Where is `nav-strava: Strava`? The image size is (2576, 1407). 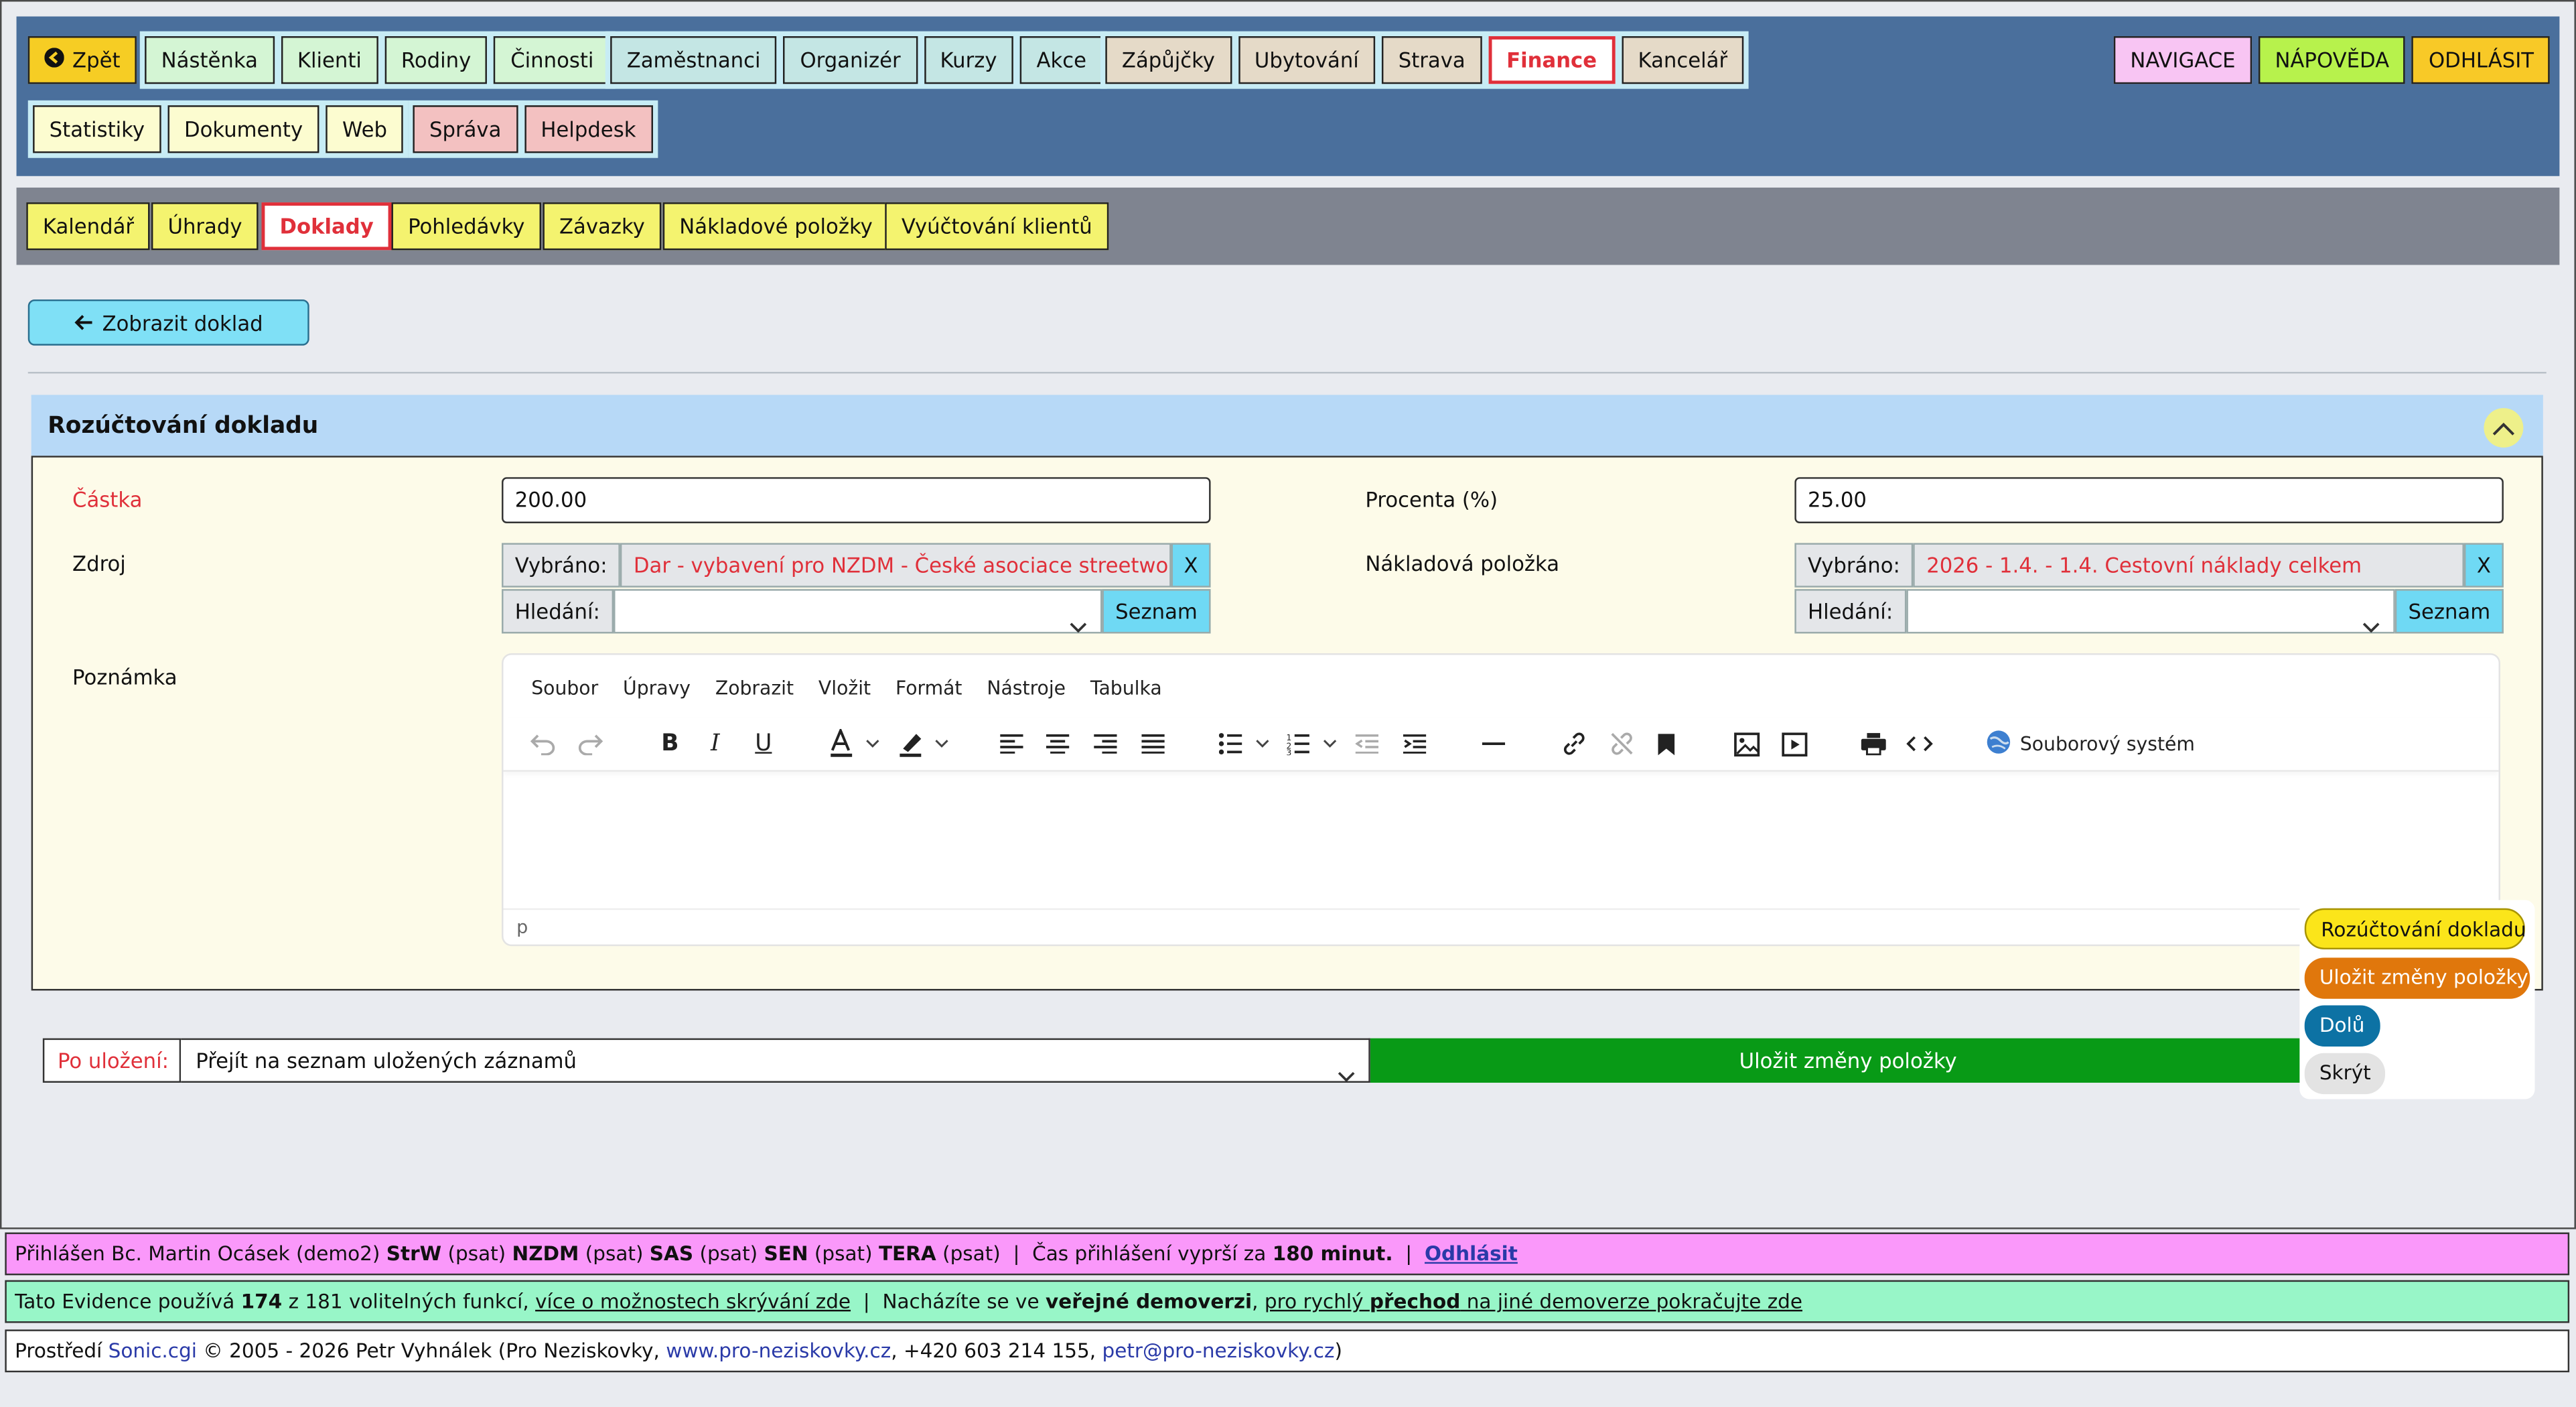
nav-strava: Strava is located at coordinates (1432, 60).